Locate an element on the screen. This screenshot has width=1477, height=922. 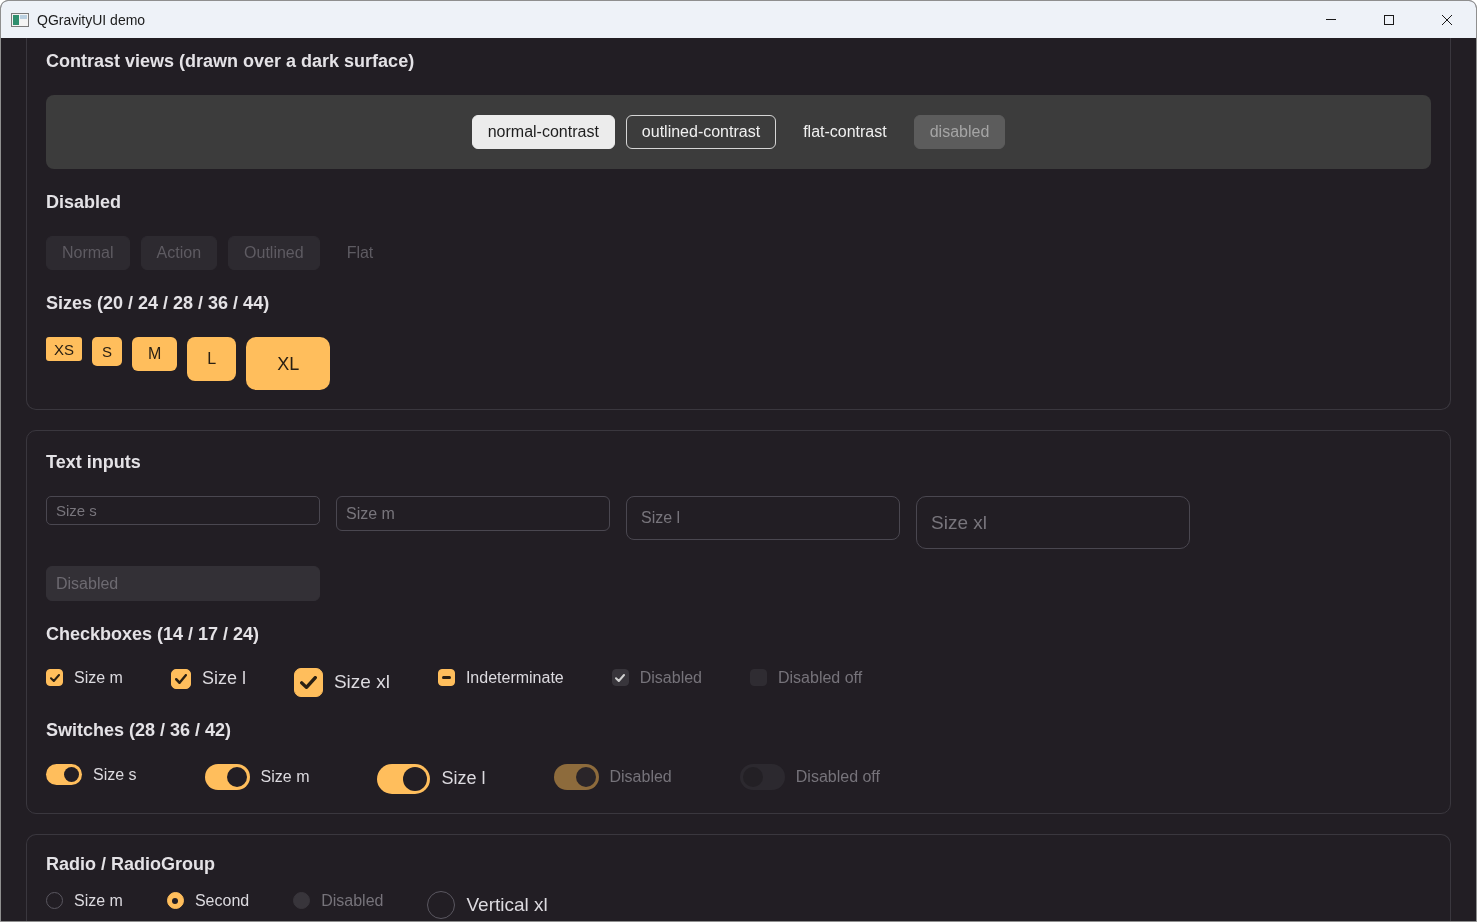
checkbox-label: Size m is located at coordinates (98, 678).